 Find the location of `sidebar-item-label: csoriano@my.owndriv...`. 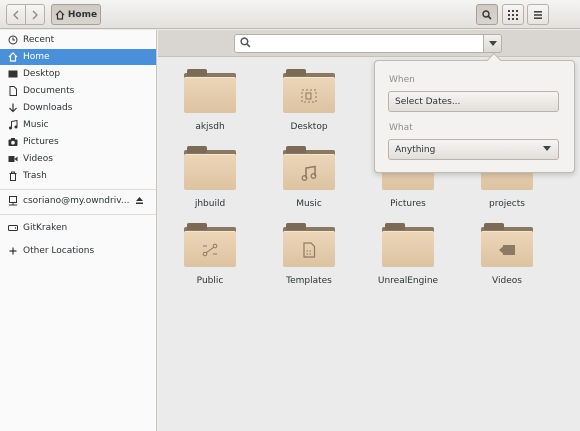

sidebar-item-label: csoriano@my.owndriv... is located at coordinates (76, 201).